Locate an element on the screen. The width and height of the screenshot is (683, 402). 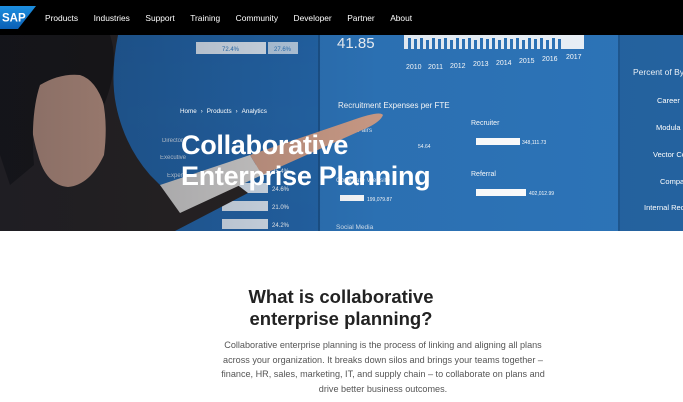
screen-label-recruiter: Recruiter is located at coordinates (485, 123).